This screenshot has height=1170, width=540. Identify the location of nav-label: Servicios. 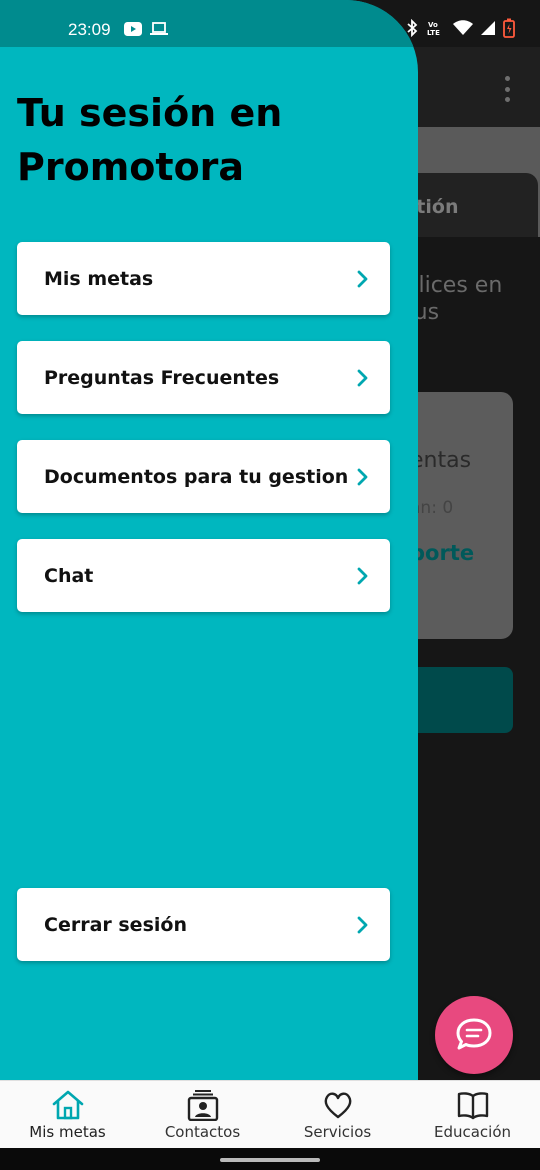
(337, 1132).